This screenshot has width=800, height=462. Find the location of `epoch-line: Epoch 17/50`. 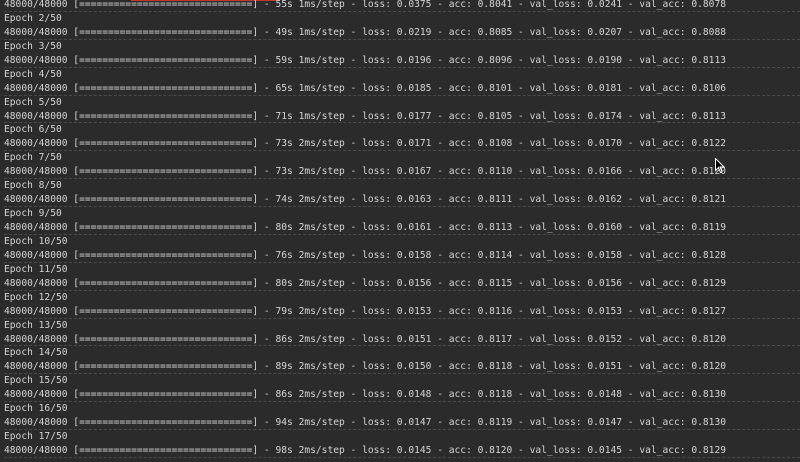

epoch-line: Epoch 17/50 is located at coordinates (36, 437).